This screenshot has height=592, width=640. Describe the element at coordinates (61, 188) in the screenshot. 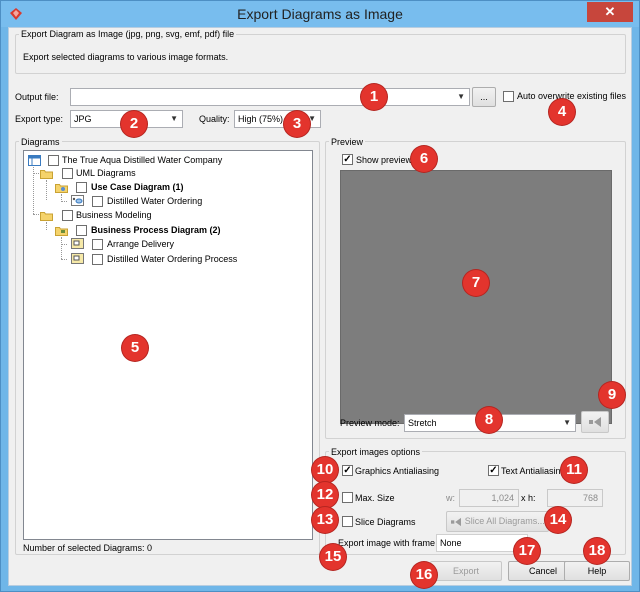

I see `use-case-folder-icon` at that location.